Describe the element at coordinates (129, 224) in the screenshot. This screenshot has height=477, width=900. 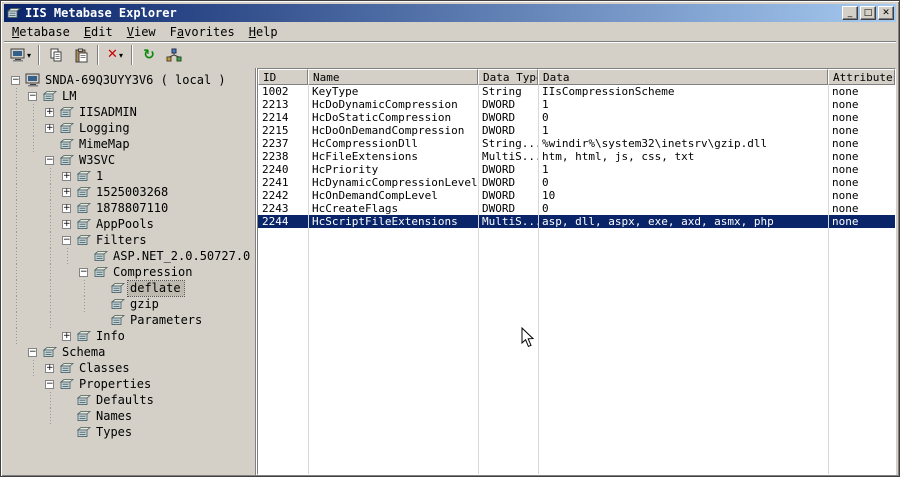
I see `tree-item-apppools: + AppPools` at that location.